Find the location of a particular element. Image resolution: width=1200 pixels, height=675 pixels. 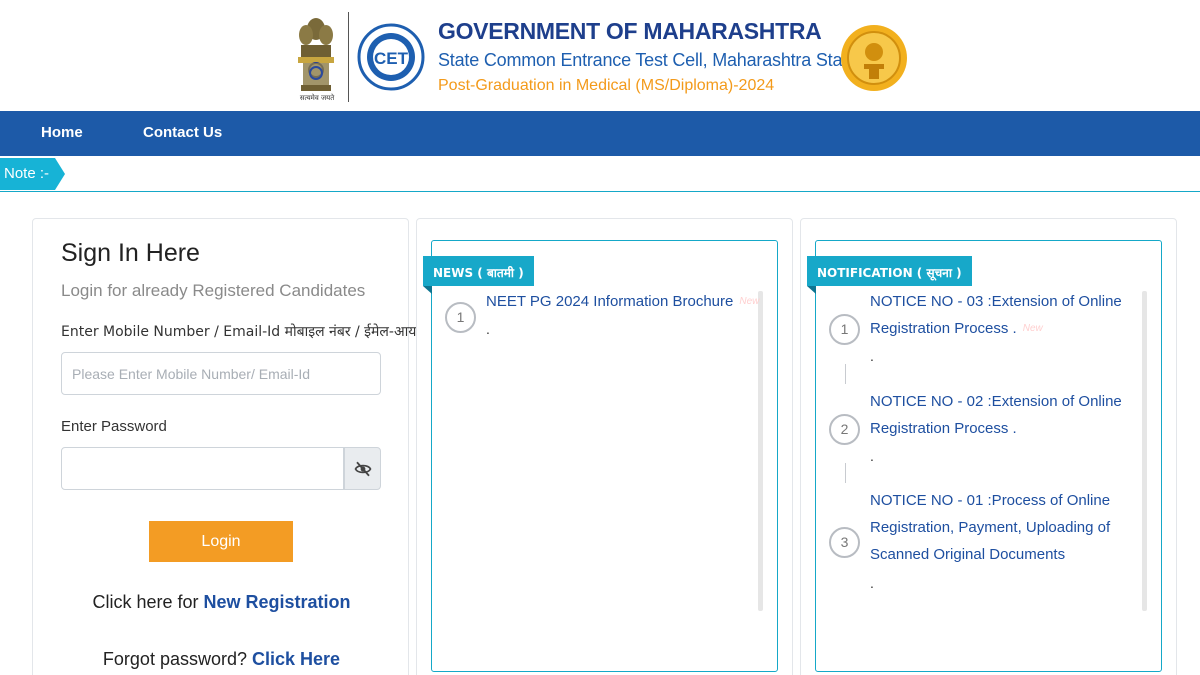

nav-home: Home is located at coordinates (62, 132).